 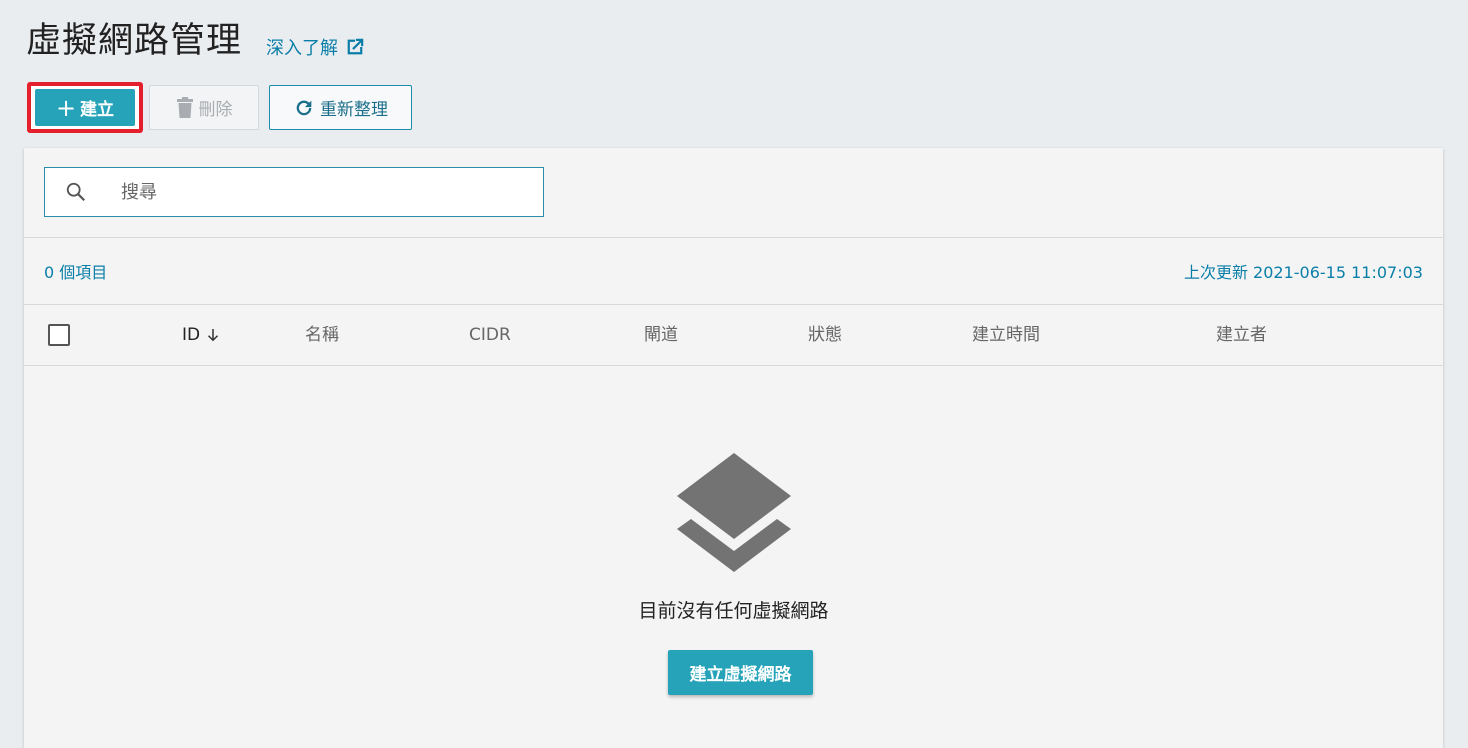 What do you see at coordinates (76, 192) in the screenshot?
I see `search-icon` at bounding box center [76, 192].